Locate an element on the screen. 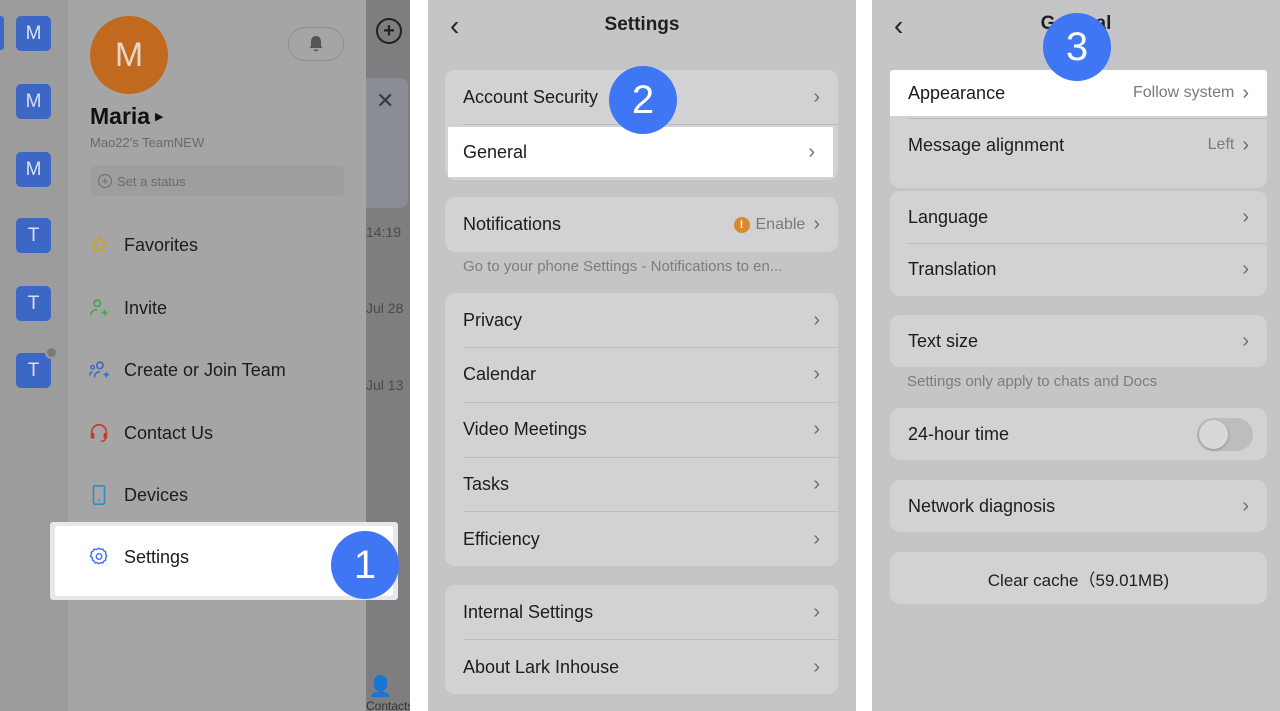 The height and width of the screenshot is (711, 1280). chat-time: Jul 28 is located at coordinates (385, 308).